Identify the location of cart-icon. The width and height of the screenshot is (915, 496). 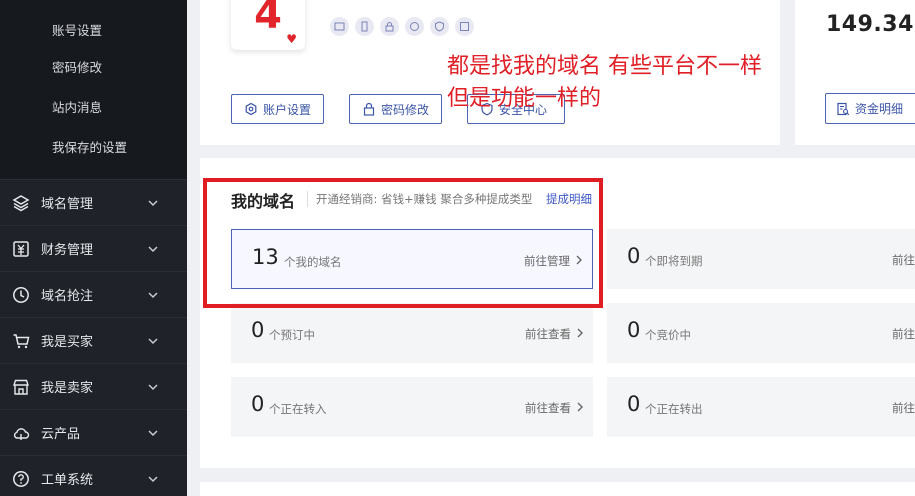
(21, 341).